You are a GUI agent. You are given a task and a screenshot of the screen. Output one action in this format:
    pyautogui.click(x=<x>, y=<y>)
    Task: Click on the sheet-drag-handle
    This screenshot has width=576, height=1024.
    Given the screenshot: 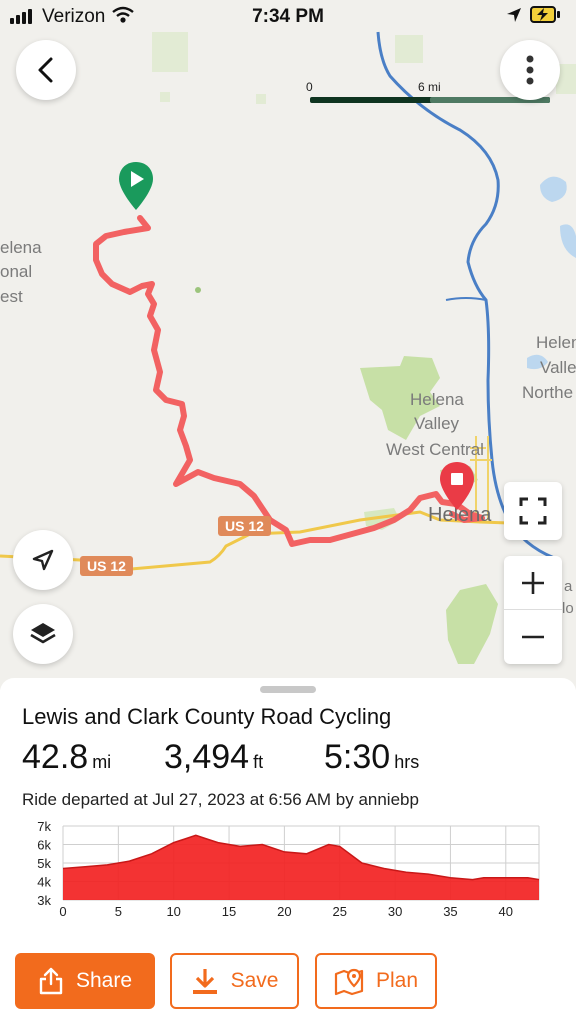 What is the action you would take?
    pyautogui.click(x=288, y=689)
    